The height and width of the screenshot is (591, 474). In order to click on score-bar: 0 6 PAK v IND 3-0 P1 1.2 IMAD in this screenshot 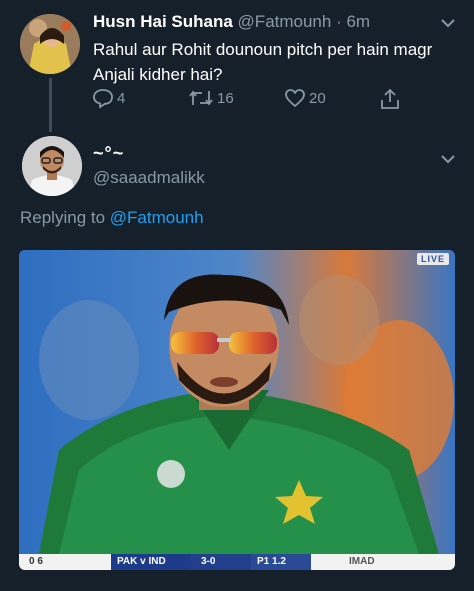, I will do `click(237, 562)`.